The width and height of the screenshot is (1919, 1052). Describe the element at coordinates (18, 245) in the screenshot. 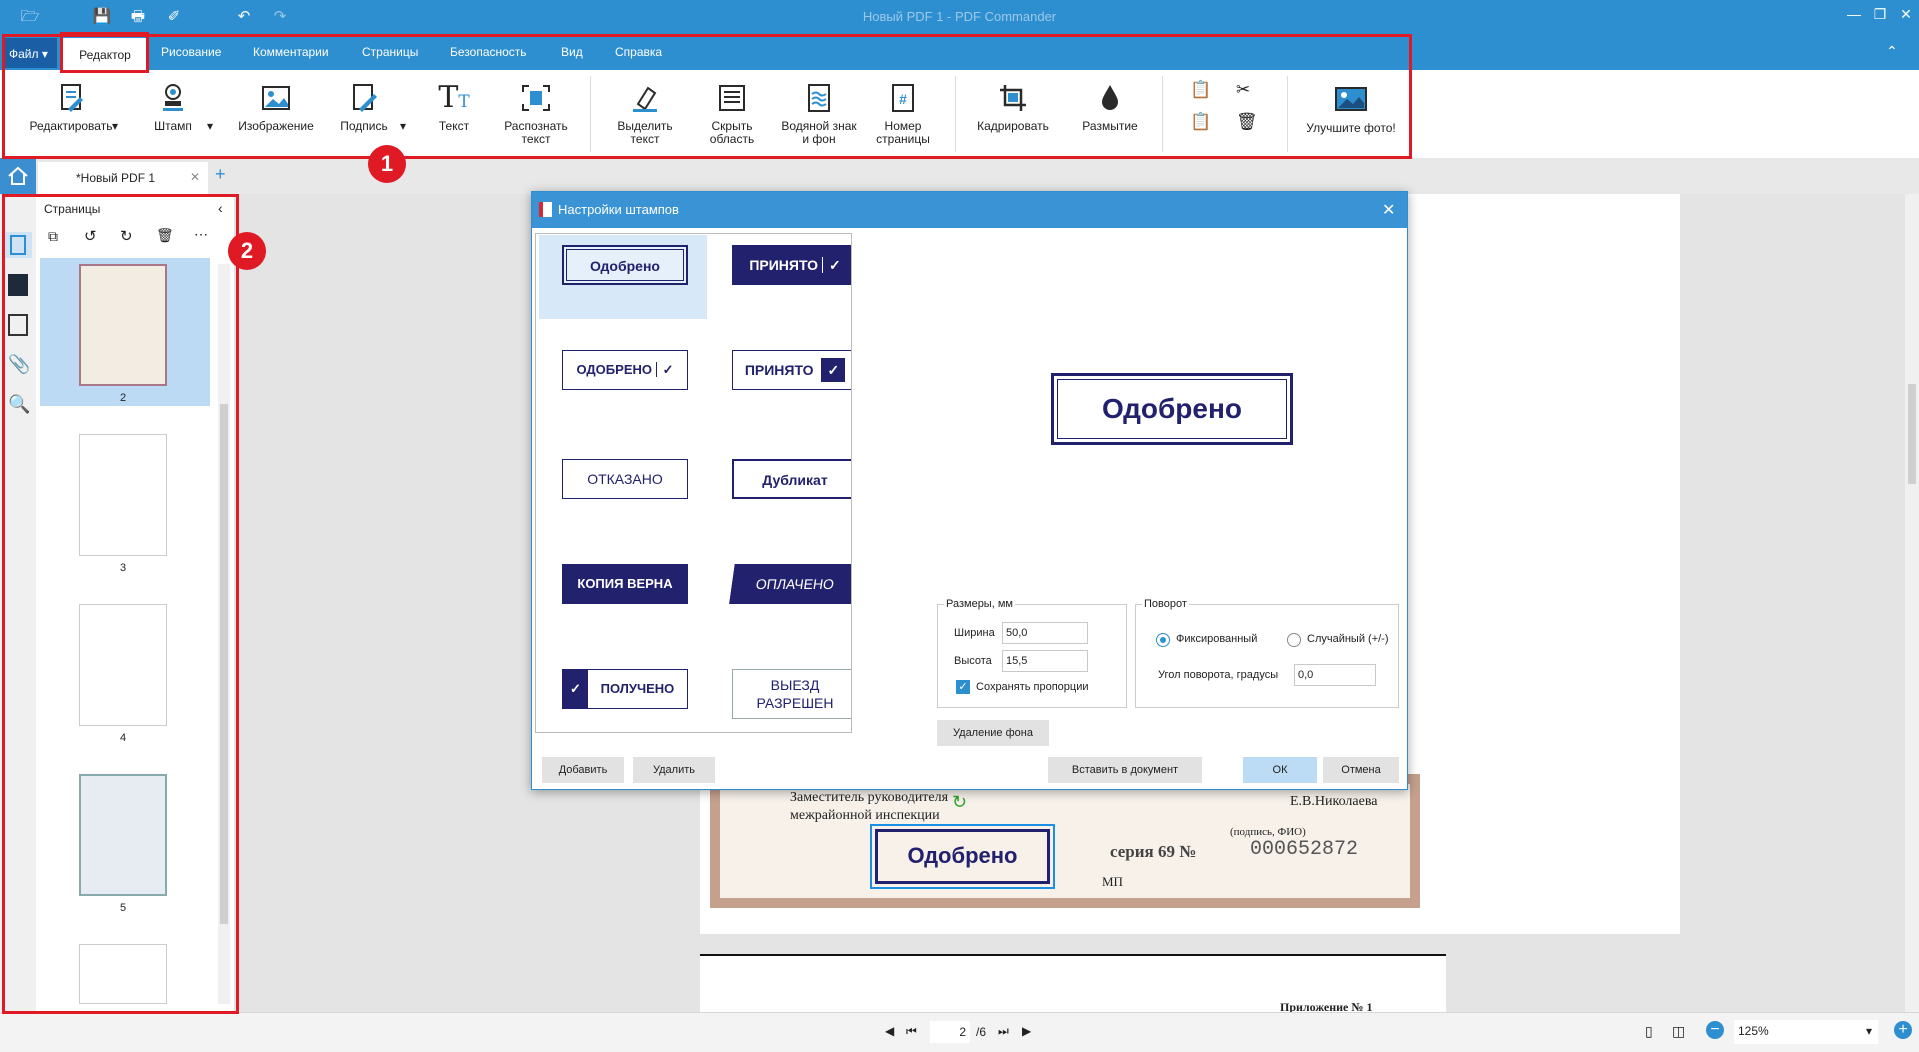

I see `pages-panel-icon` at that location.